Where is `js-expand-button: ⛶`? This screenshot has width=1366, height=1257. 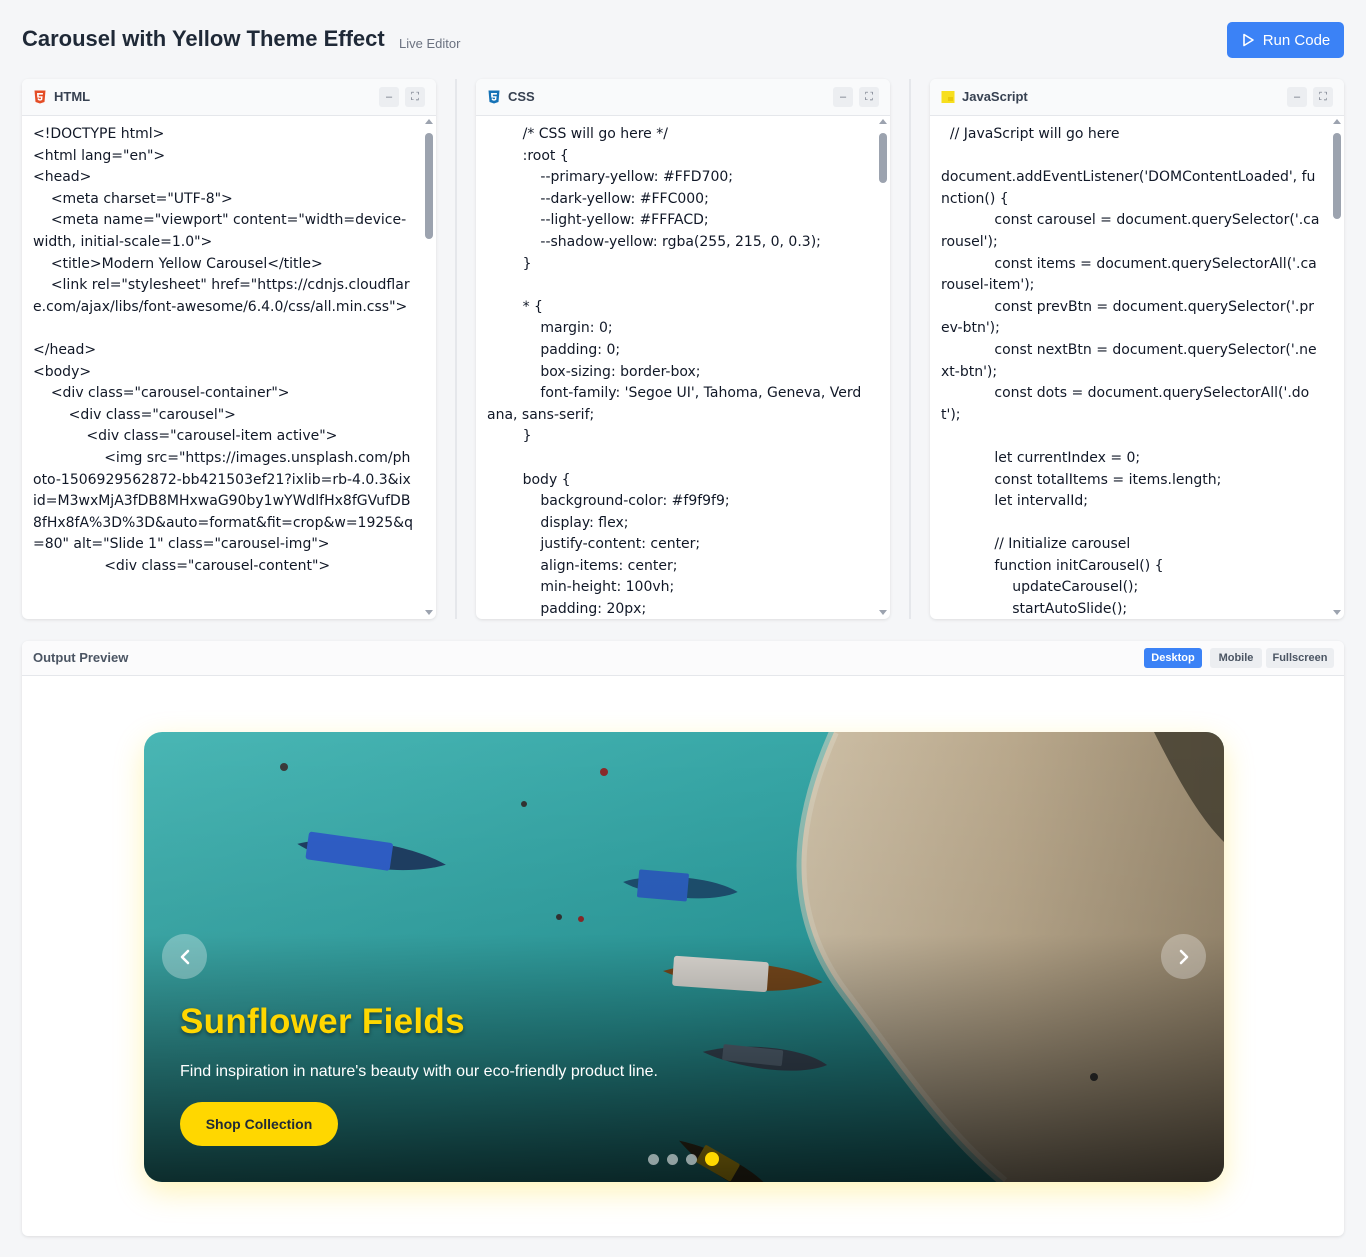 js-expand-button: ⛶ is located at coordinates (1323, 97).